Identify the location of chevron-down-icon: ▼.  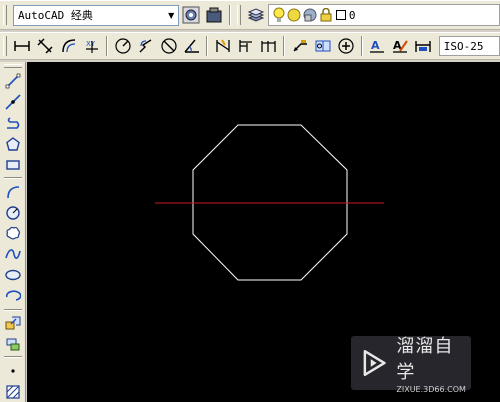
(171, 15).